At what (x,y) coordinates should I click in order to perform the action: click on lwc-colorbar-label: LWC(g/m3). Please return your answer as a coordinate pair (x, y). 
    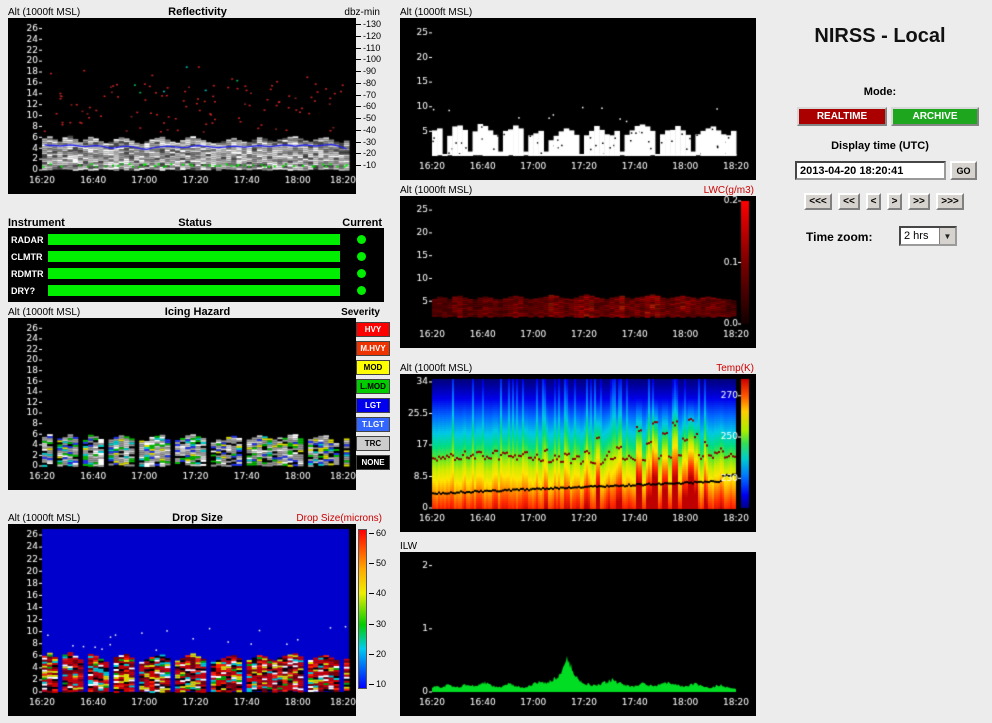
    Looking at the image, I should click on (728, 190).